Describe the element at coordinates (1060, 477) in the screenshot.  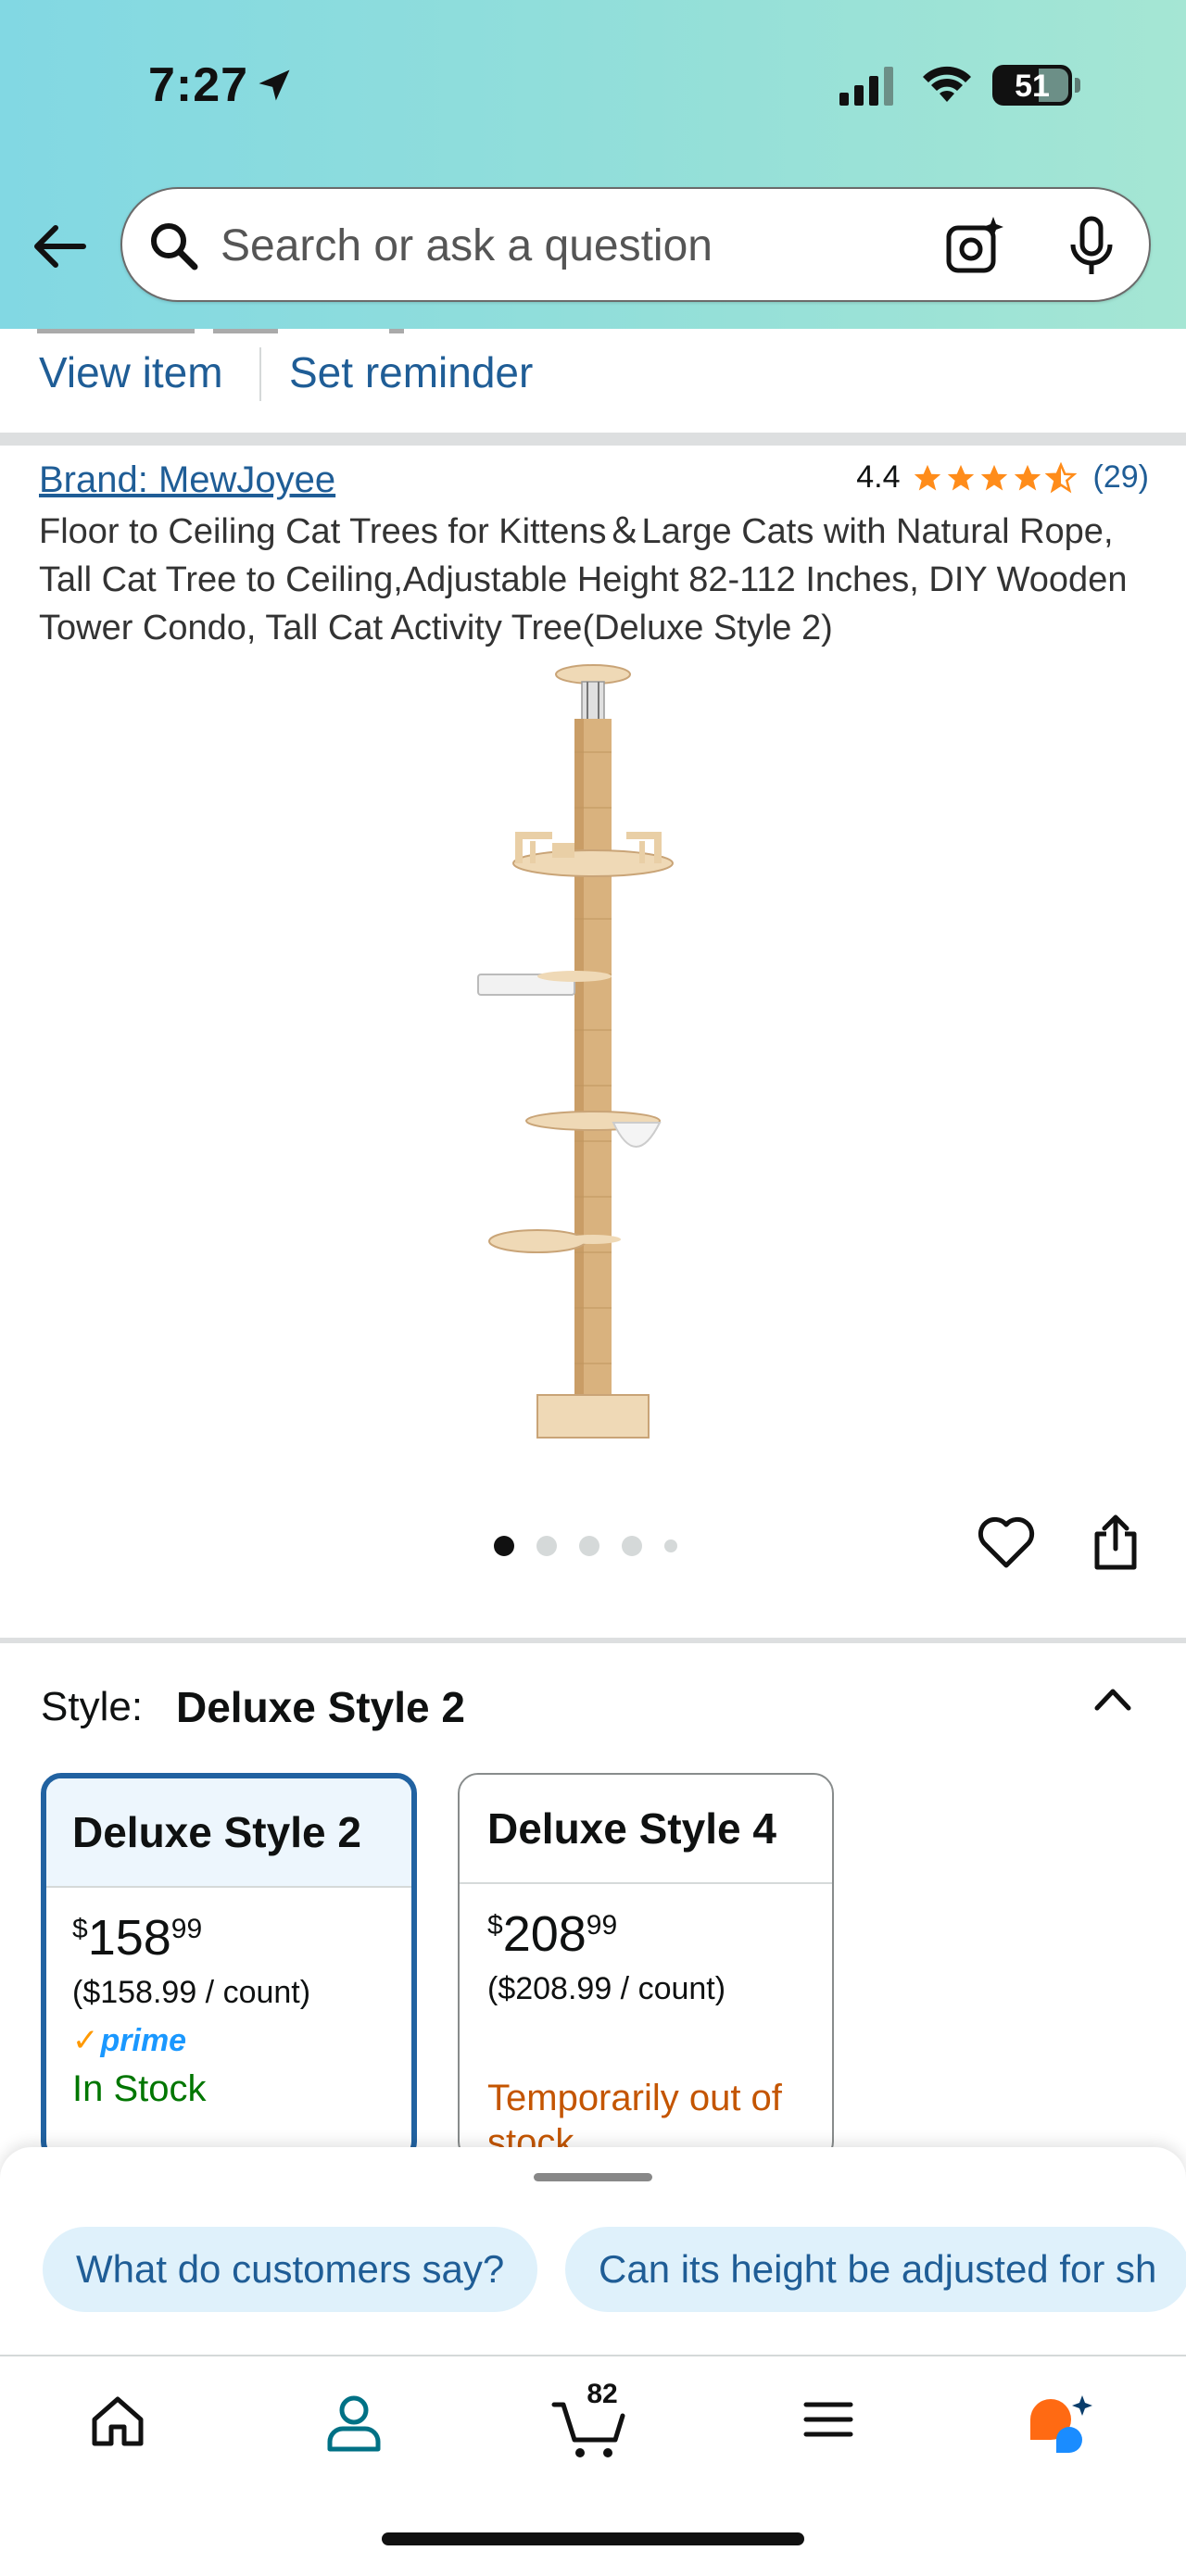
I see `half-star-icon` at that location.